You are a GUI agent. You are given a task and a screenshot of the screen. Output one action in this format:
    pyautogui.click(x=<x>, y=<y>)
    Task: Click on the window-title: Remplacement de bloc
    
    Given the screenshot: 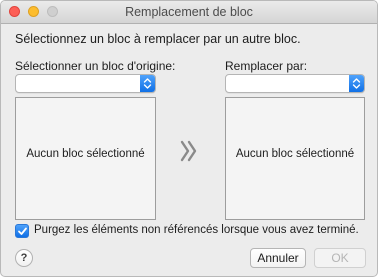 What is the action you would take?
    pyautogui.click(x=189, y=12)
    